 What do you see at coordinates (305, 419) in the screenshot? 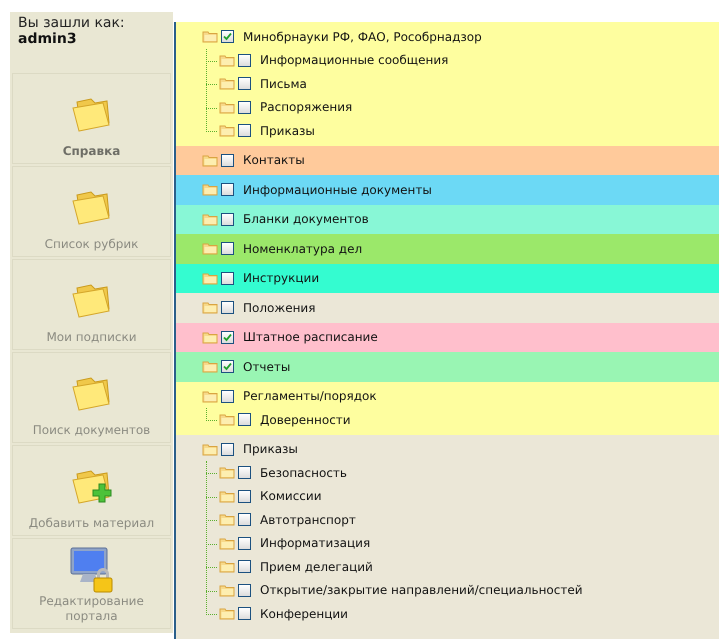
I see `category-label: Доверенности` at bounding box center [305, 419].